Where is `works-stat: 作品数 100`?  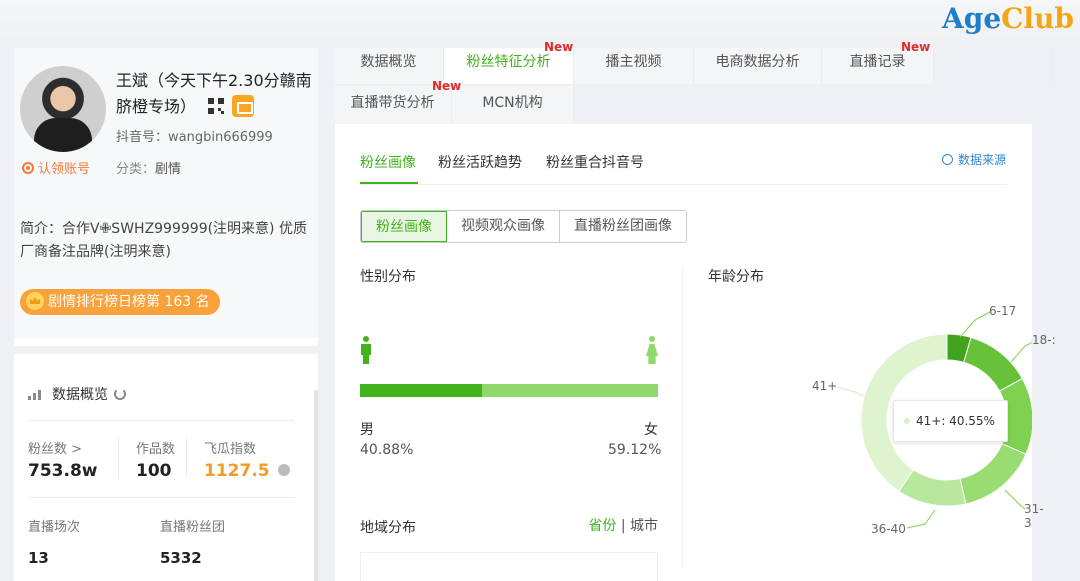 works-stat: 作品数 100 is located at coordinates (156, 461).